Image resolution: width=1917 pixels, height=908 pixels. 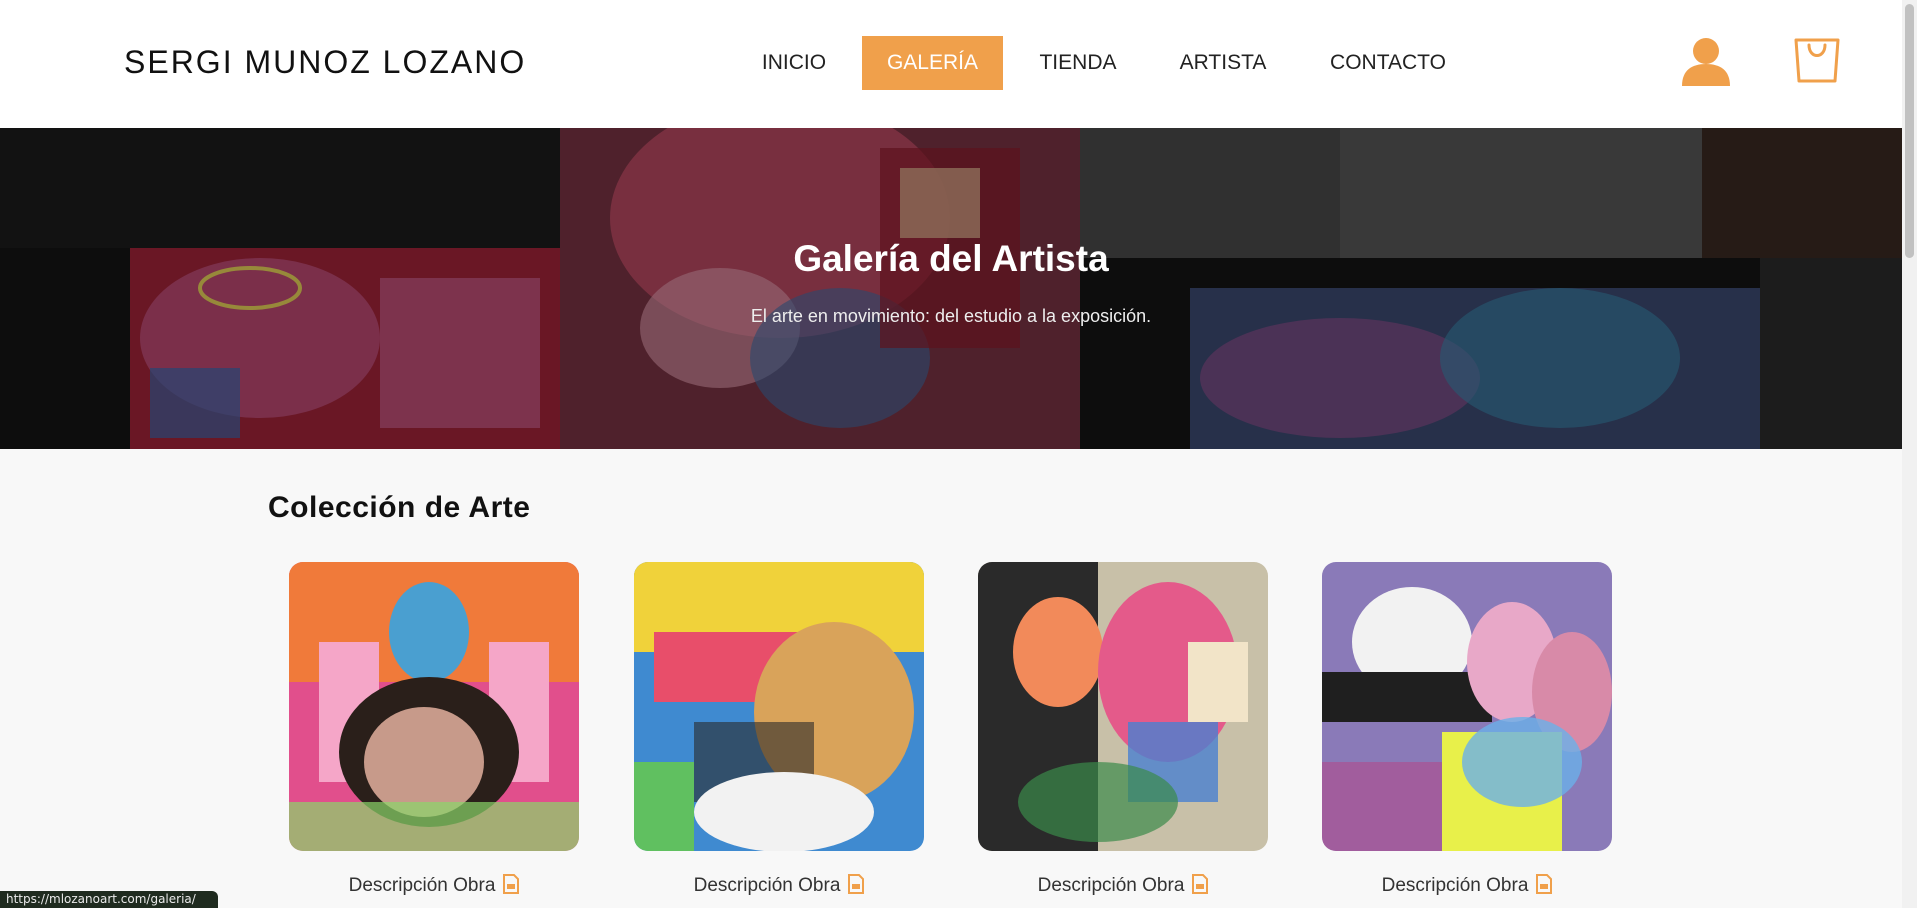 What do you see at coordinates (325, 62) in the screenshot?
I see `brand-logo: SERGI MUNOZ LOZANO` at bounding box center [325, 62].